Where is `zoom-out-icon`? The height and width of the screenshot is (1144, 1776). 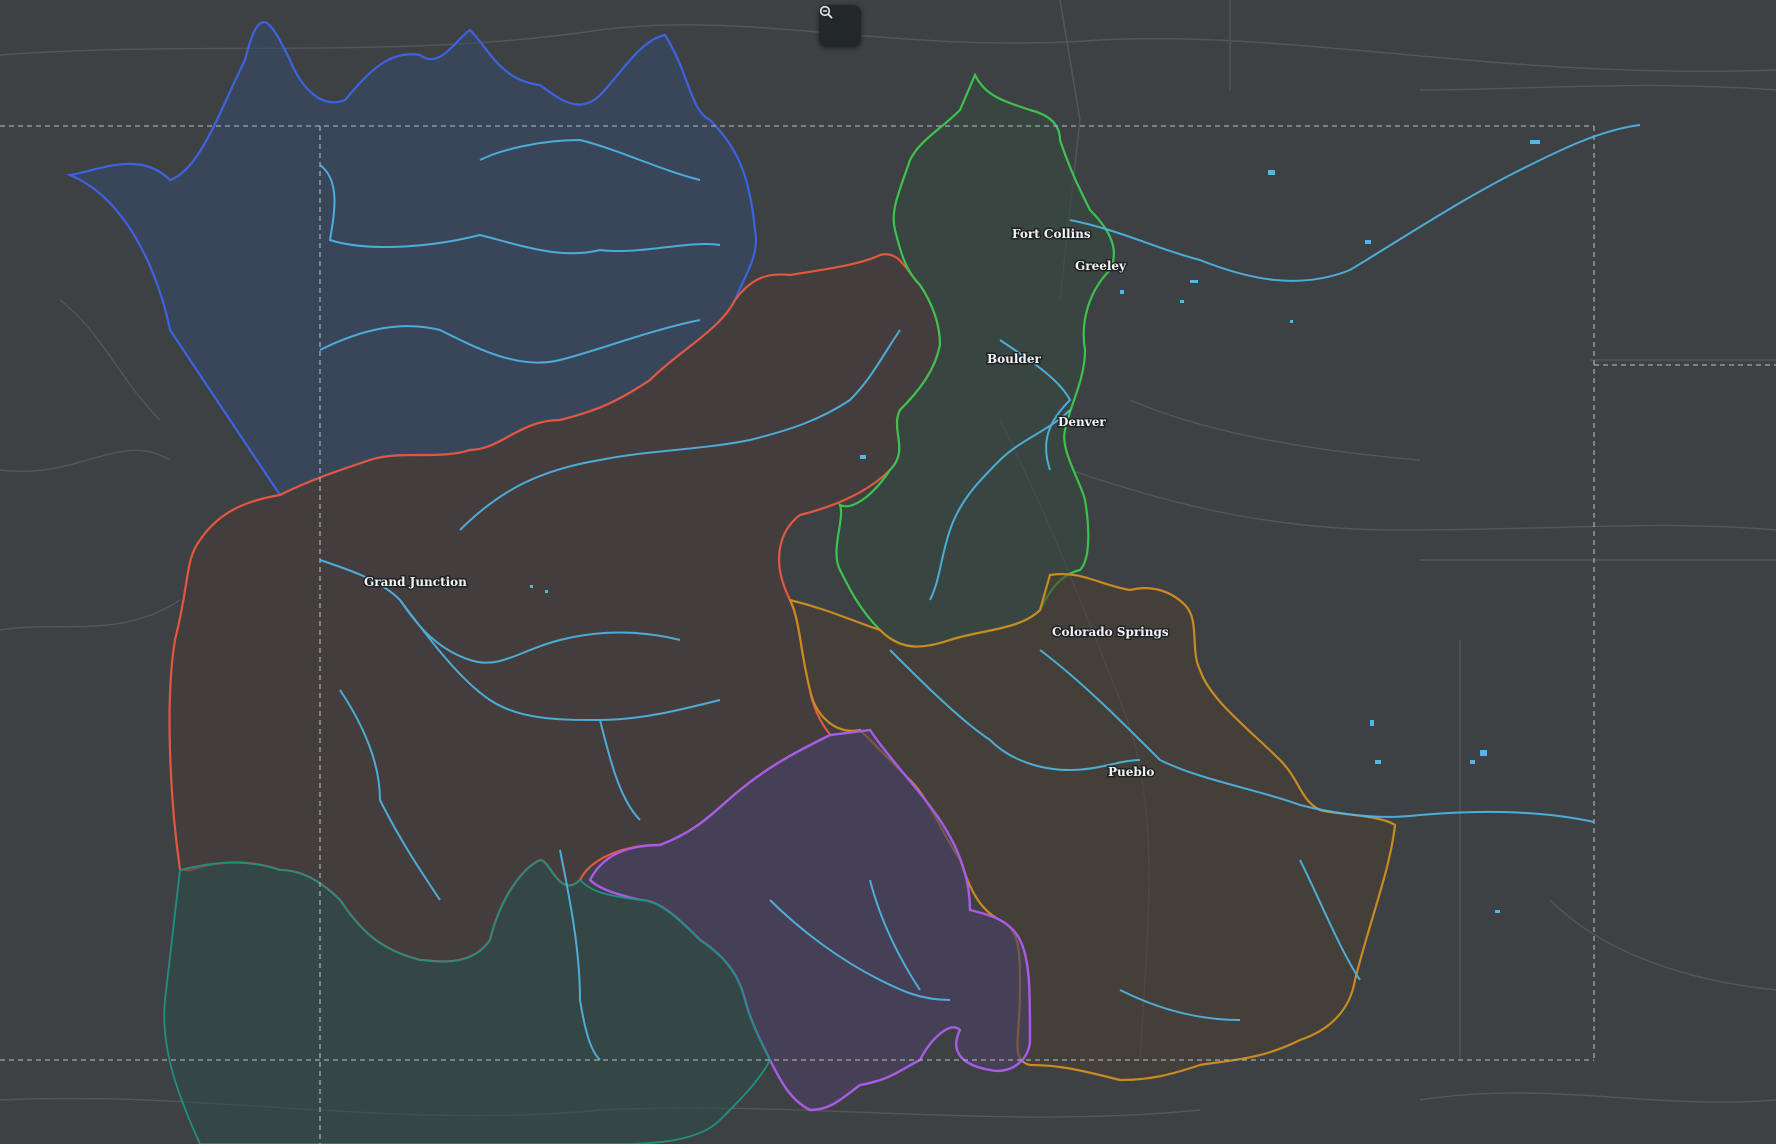
zoom-out-icon is located at coordinates (826, 12).